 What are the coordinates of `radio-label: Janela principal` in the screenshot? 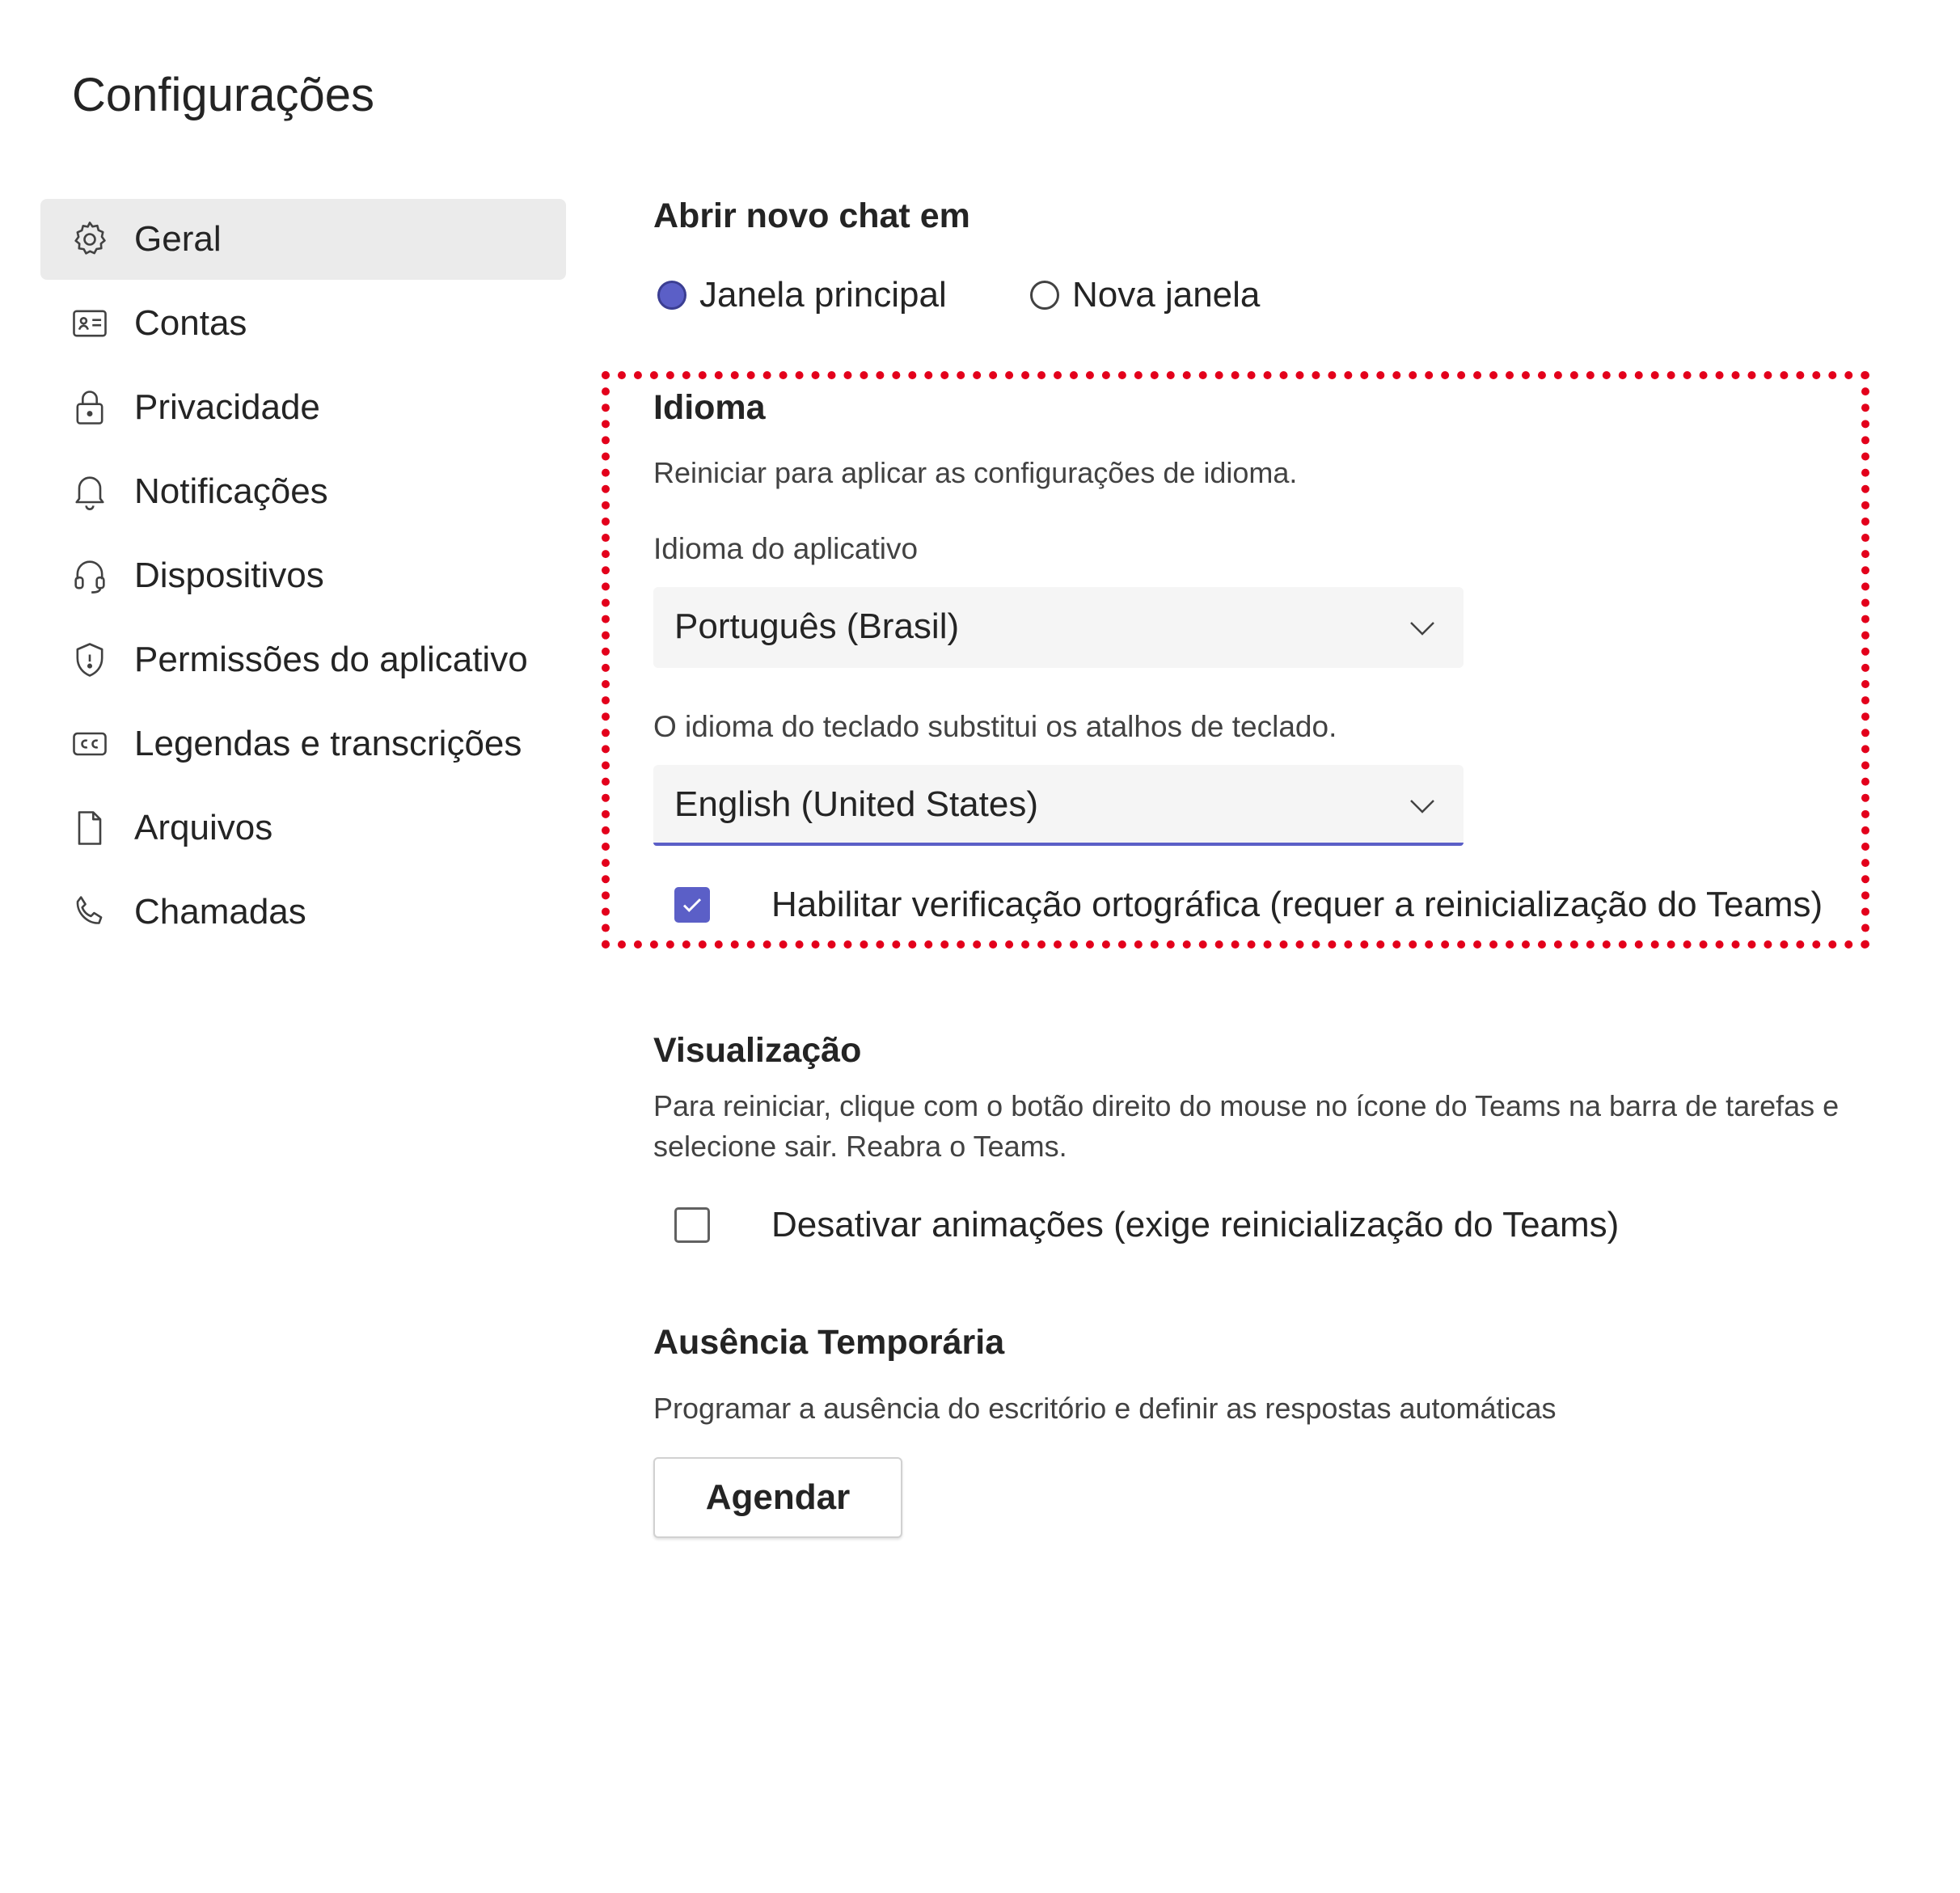 It's located at (823, 295).